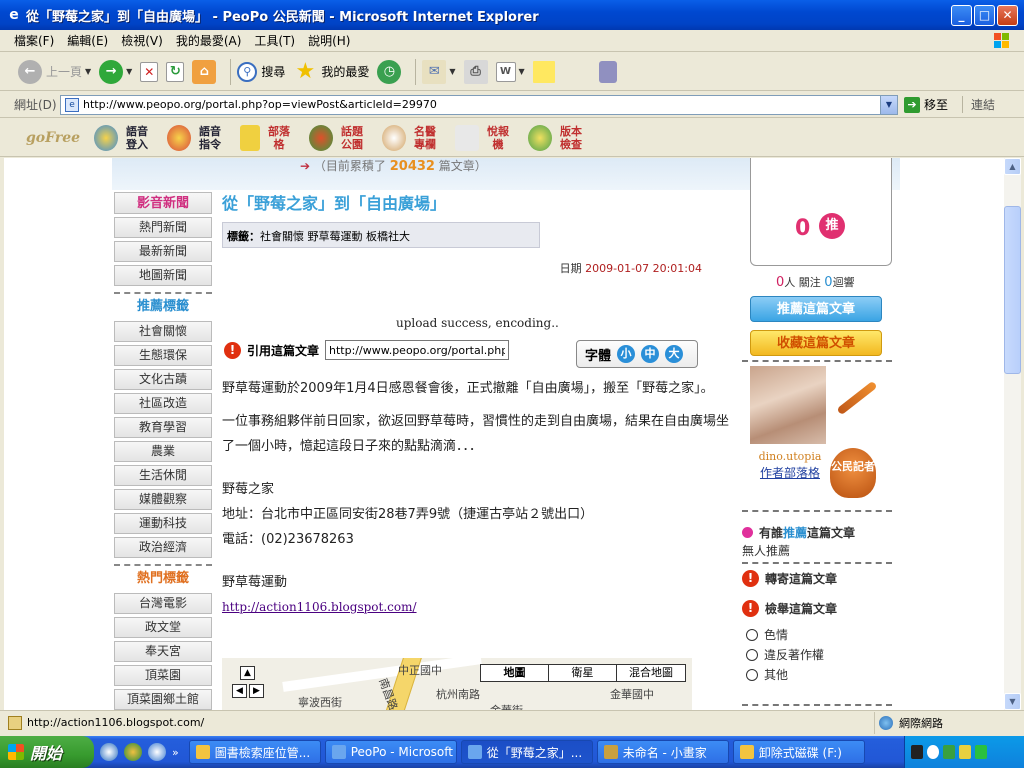 The height and width of the screenshot is (768, 1024). I want to click on home-button: ⌂, so click(204, 71).